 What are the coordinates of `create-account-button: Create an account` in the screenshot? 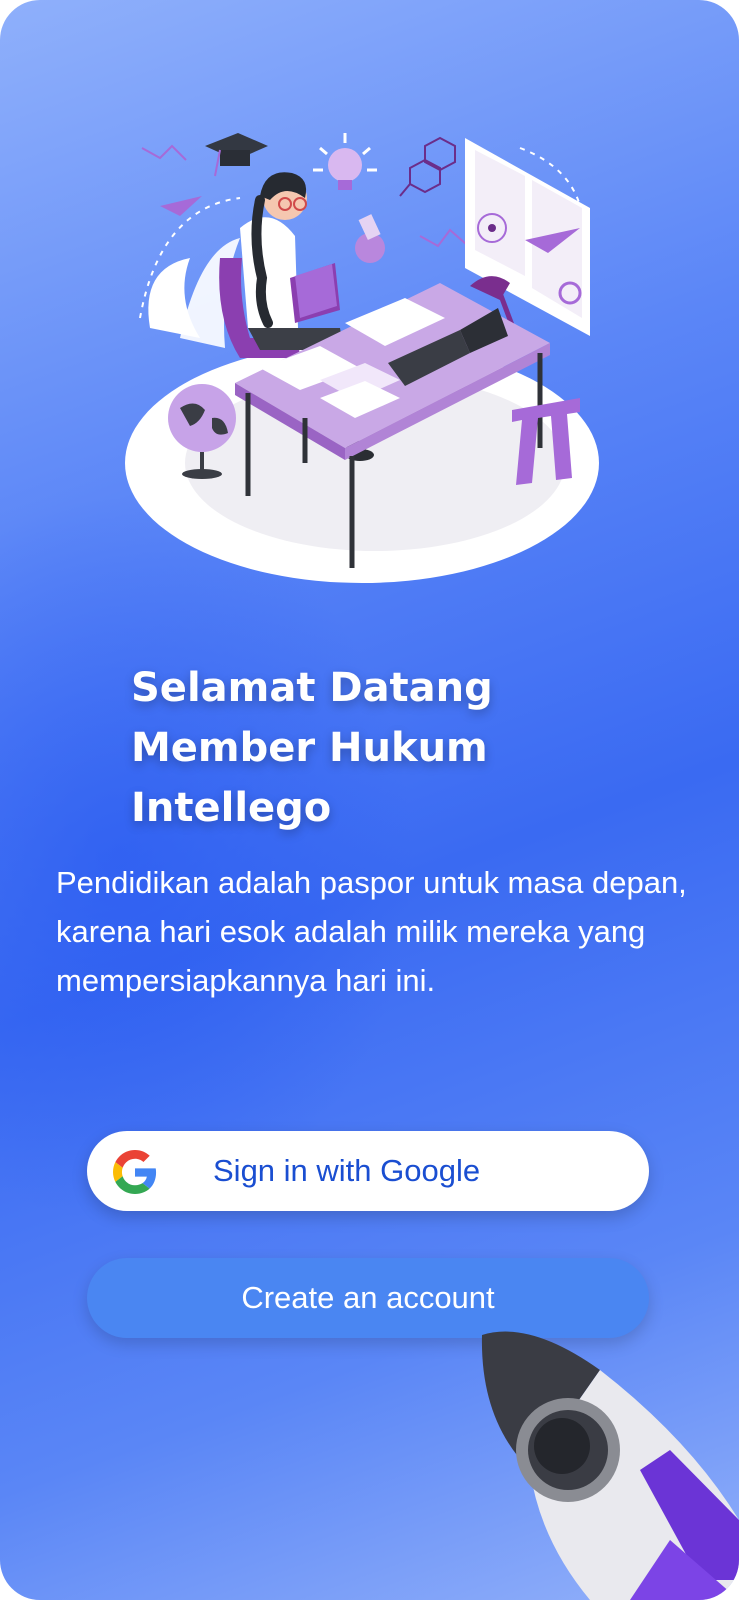 It's located at (368, 1298).